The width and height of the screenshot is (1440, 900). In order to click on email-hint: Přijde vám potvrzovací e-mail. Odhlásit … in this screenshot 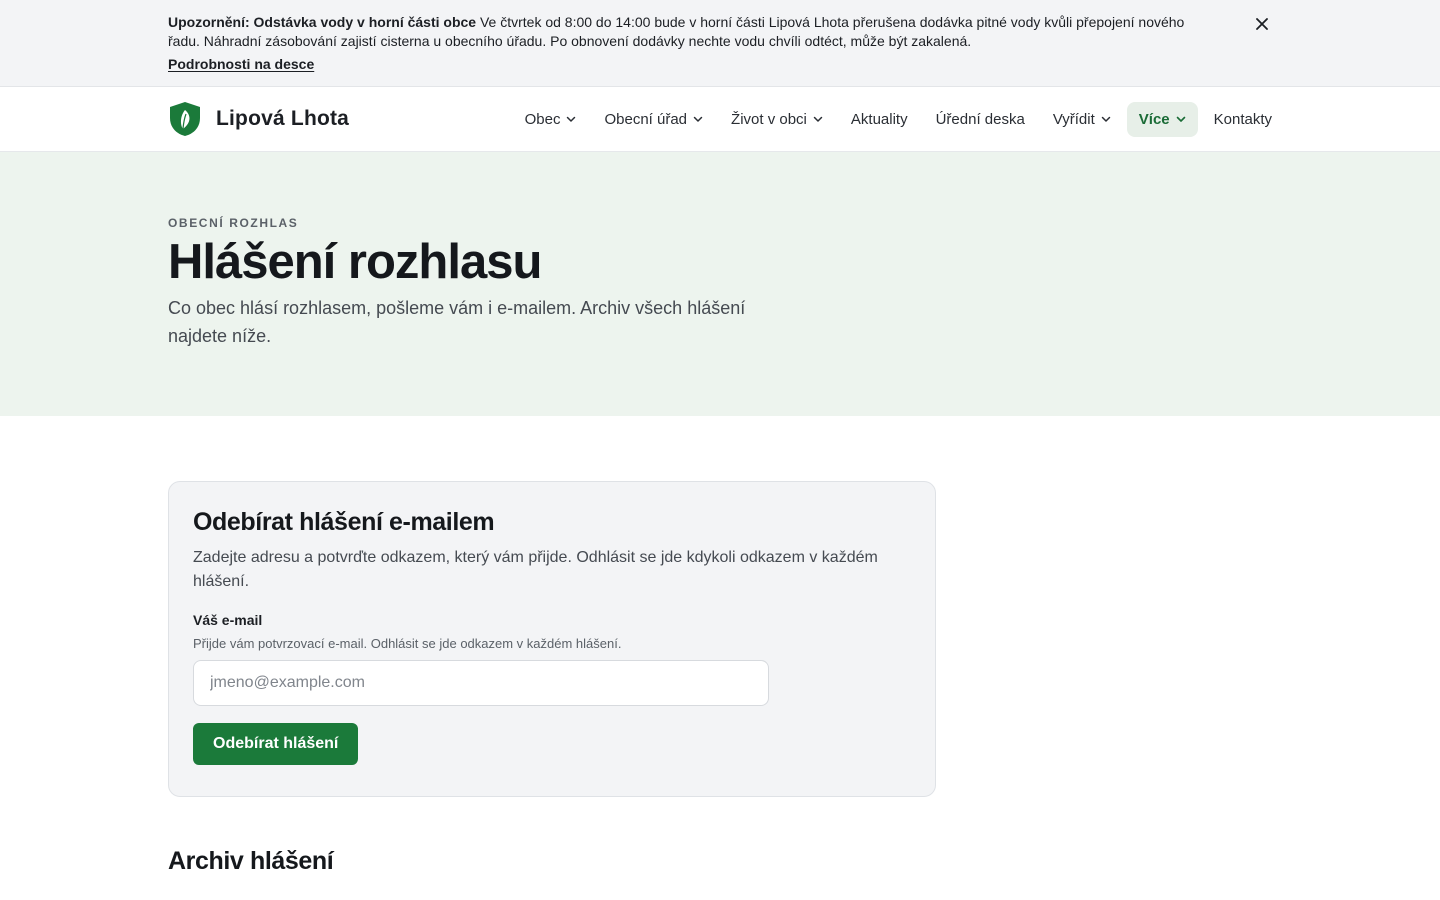, I will do `click(407, 643)`.